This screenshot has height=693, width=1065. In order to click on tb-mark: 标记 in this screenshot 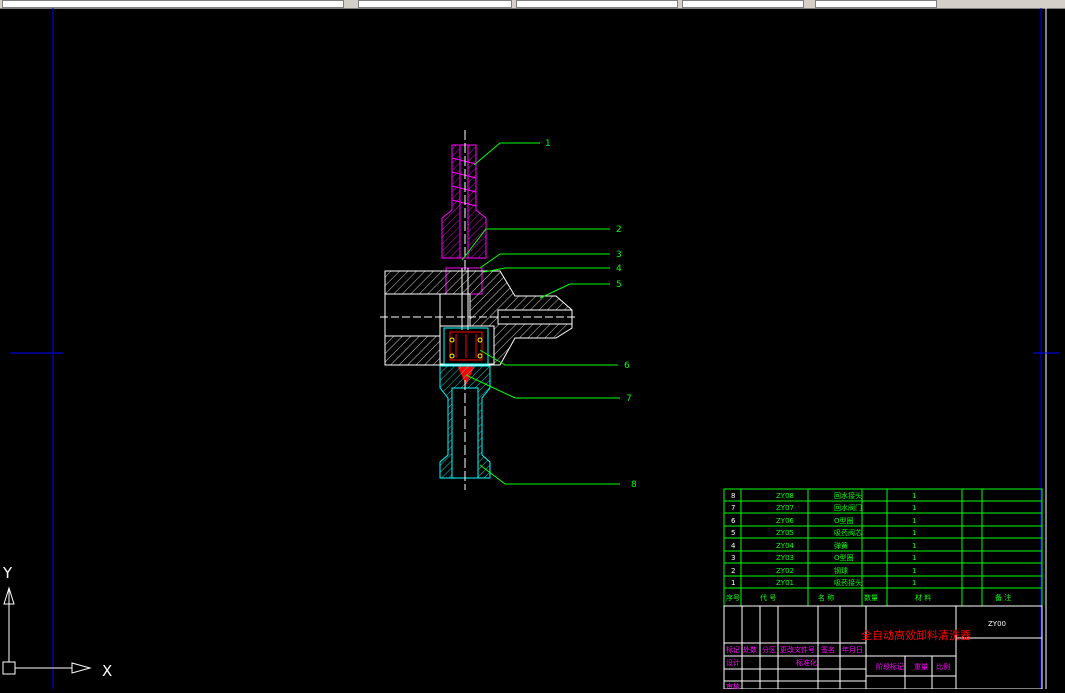, I will do `click(733, 649)`.